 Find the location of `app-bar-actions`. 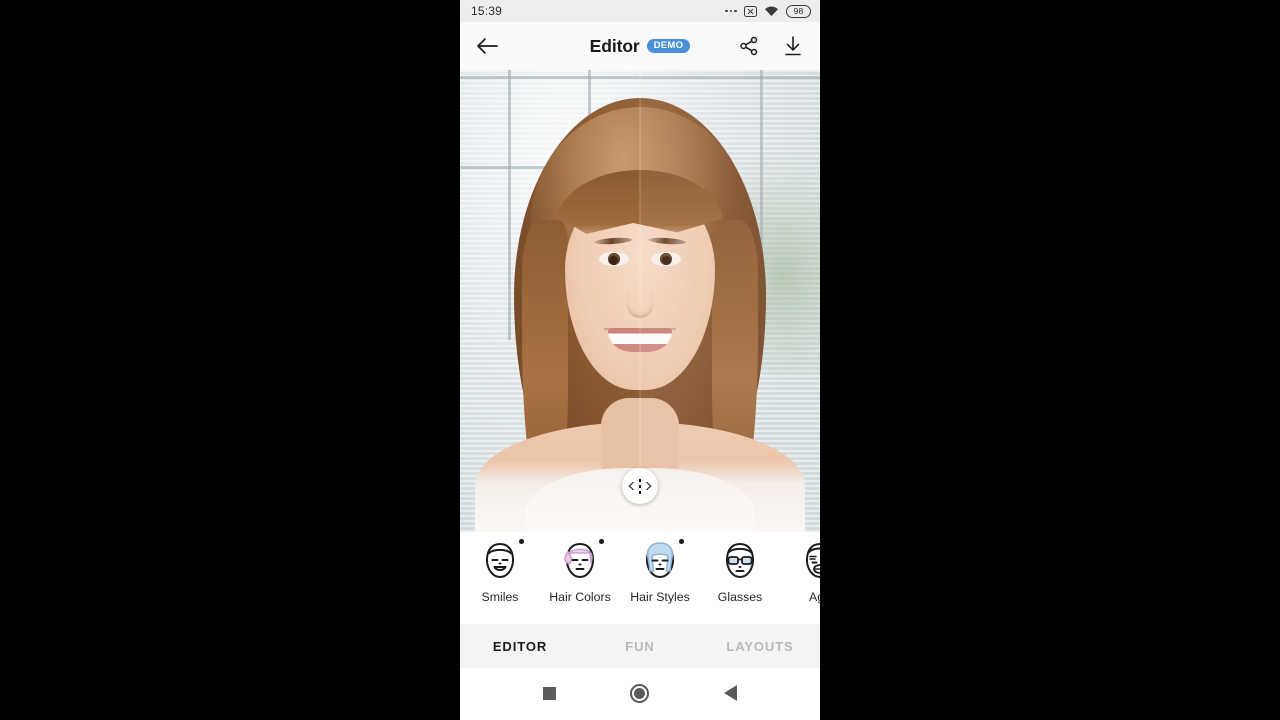

app-bar-actions is located at coordinates (771, 46).